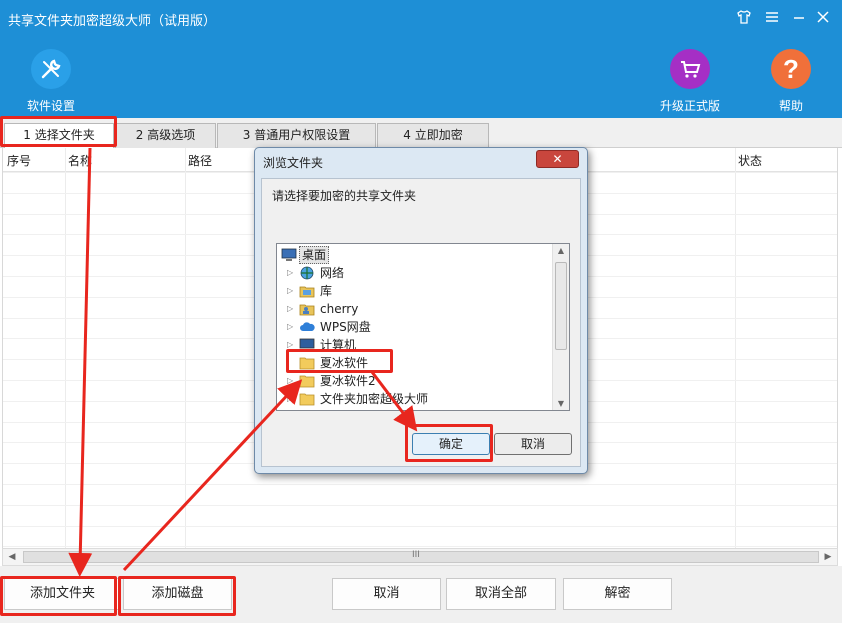  What do you see at coordinates (177, 596) in the screenshot?
I see `annotation-box-add-disk` at bounding box center [177, 596].